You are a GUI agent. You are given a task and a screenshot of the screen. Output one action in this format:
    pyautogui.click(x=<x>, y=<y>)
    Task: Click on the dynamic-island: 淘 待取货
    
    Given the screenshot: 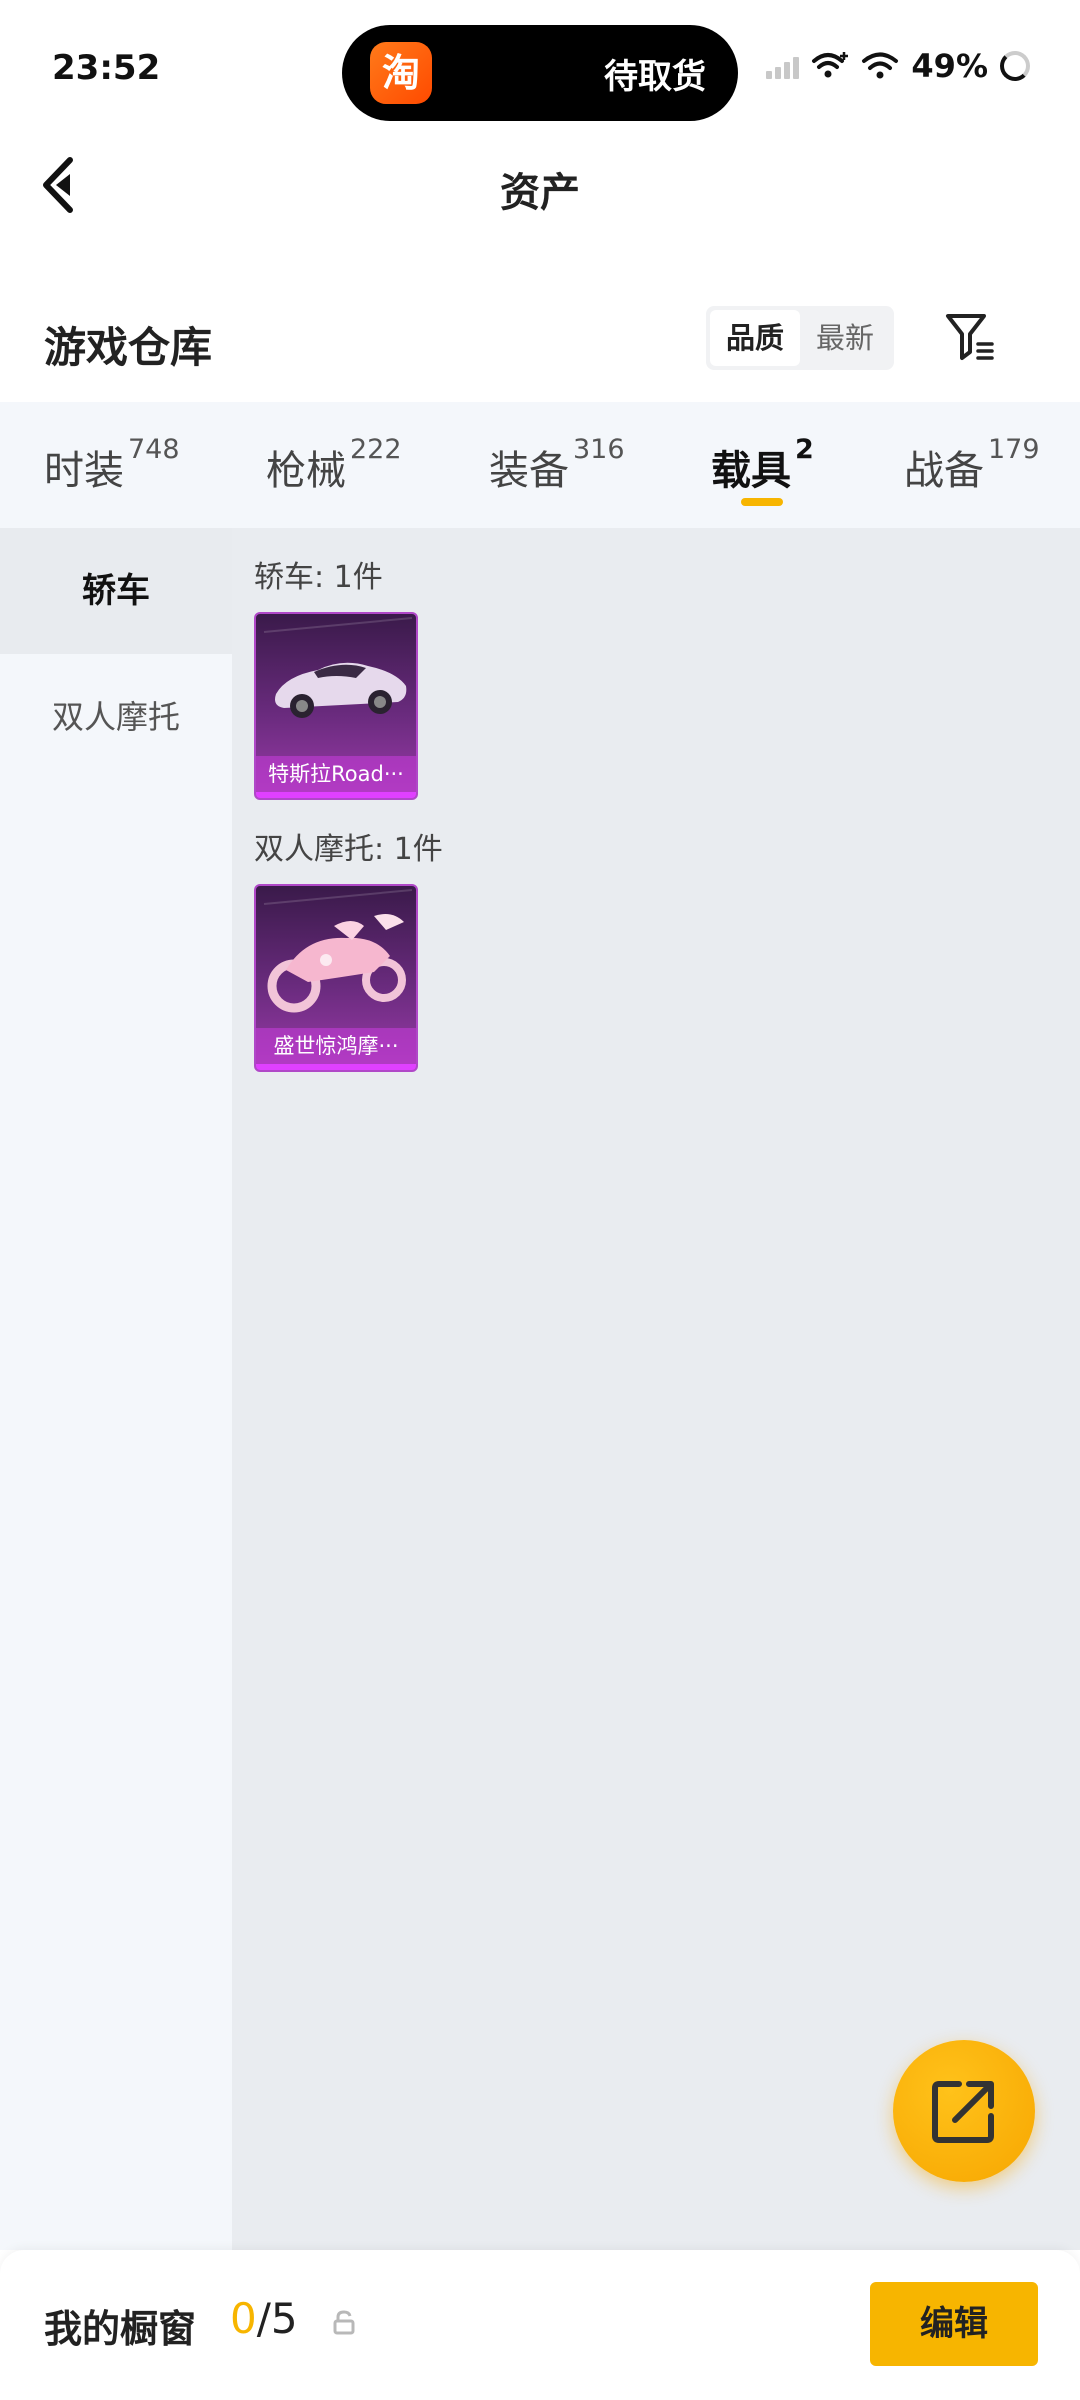 What is the action you would take?
    pyautogui.click(x=540, y=73)
    